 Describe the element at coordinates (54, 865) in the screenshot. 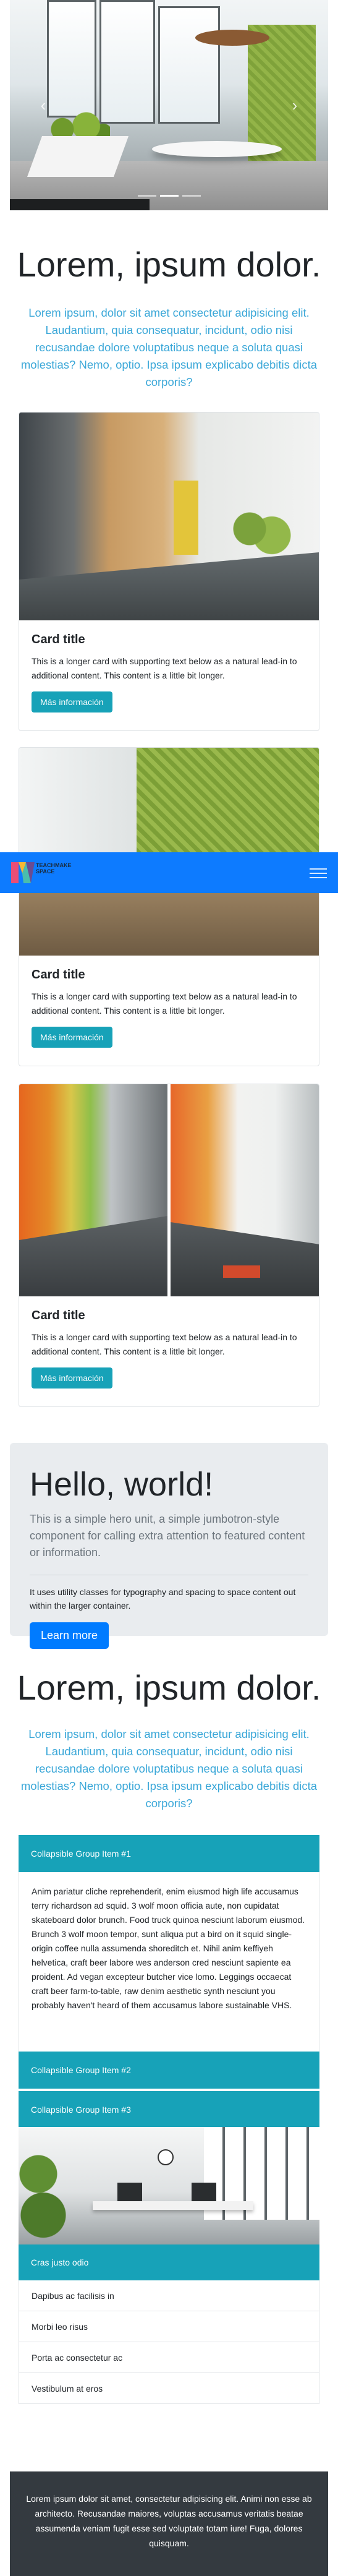

I see `brand-name-line: TEACHMAKE` at that location.